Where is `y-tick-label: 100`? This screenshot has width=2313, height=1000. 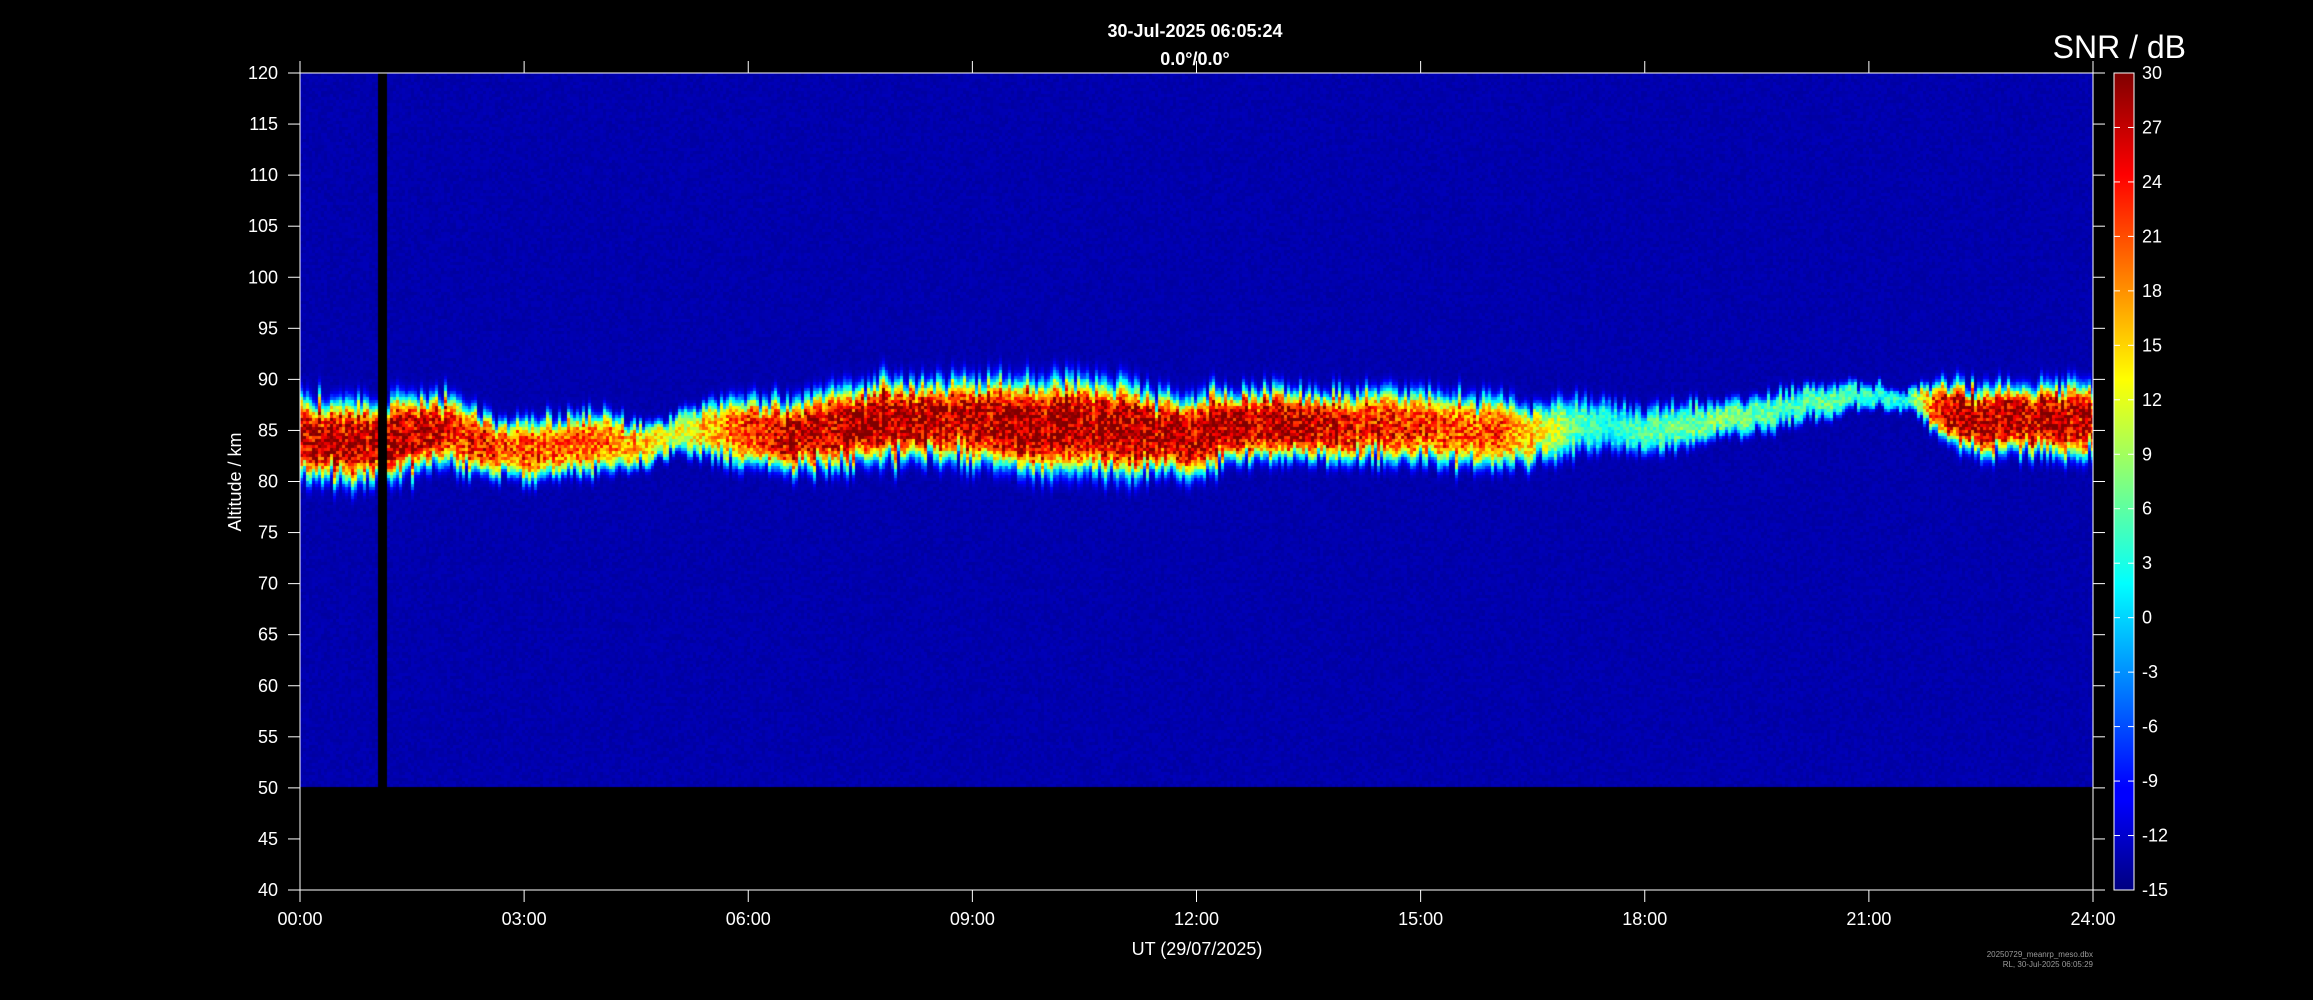 y-tick-label: 100 is located at coordinates (263, 277).